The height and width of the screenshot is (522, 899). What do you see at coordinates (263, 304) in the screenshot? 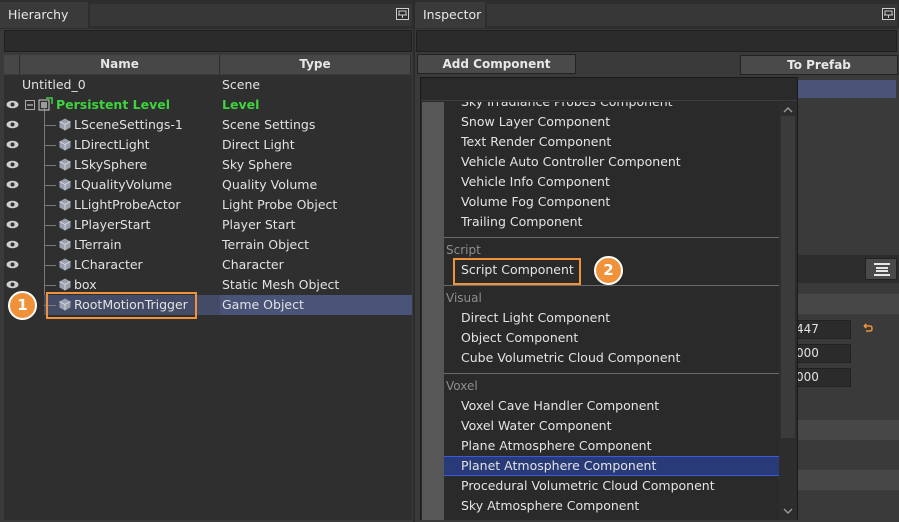
I see `row-type: Game Object` at bounding box center [263, 304].